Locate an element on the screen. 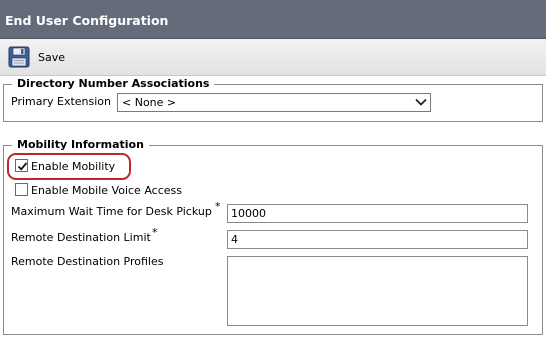 Image resolution: width=546 pixels, height=342 pixels. title-bar: End User Configuration is located at coordinates (273, 19).